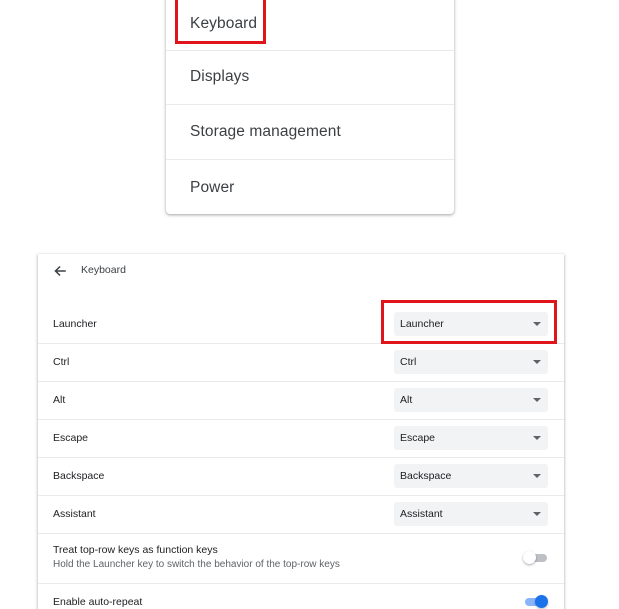 This screenshot has width=619, height=609. Describe the element at coordinates (301, 476) in the screenshot. I see `setting-row-backspace: Backspace Backspace` at that location.